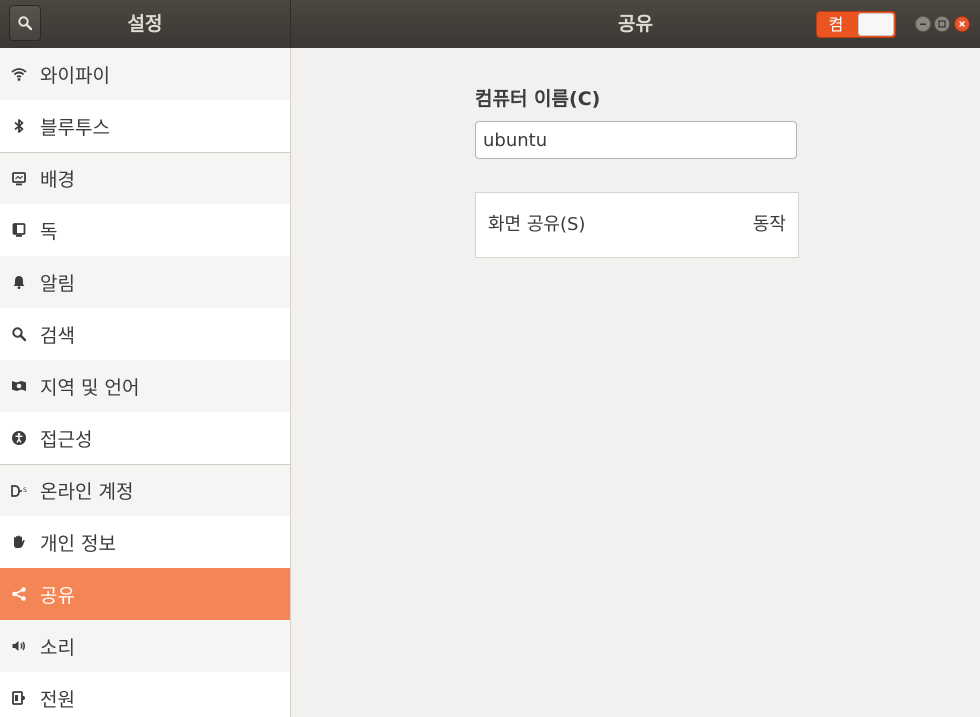  Describe the element at coordinates (636, 140) in the screenshot. I see `computer-name-field` at that location.